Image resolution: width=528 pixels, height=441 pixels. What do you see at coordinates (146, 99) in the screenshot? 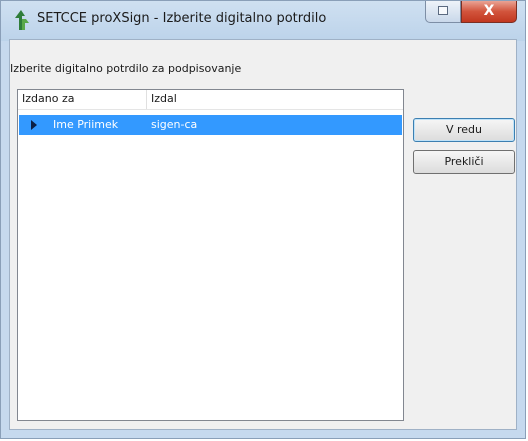
I see `column-separator` at bounding box center [146, 99].